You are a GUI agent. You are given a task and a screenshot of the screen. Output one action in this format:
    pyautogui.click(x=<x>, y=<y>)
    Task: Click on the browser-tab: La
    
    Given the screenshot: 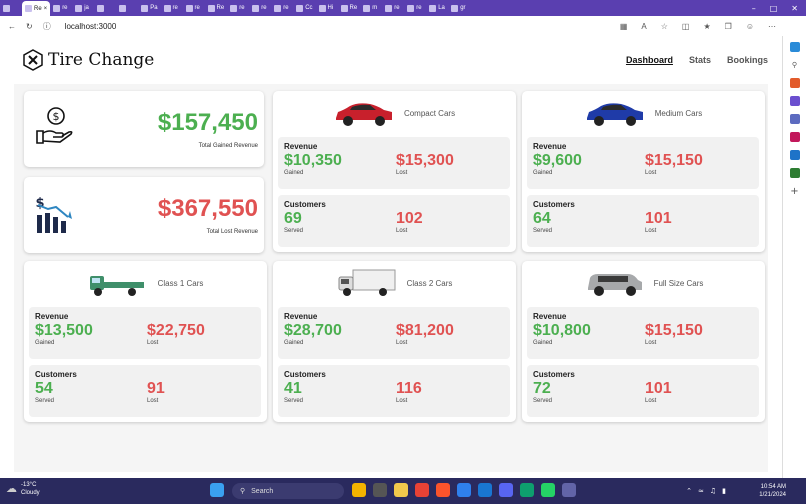 What is the action you would take?
    pyautogui.click(x=437, y=8)
    